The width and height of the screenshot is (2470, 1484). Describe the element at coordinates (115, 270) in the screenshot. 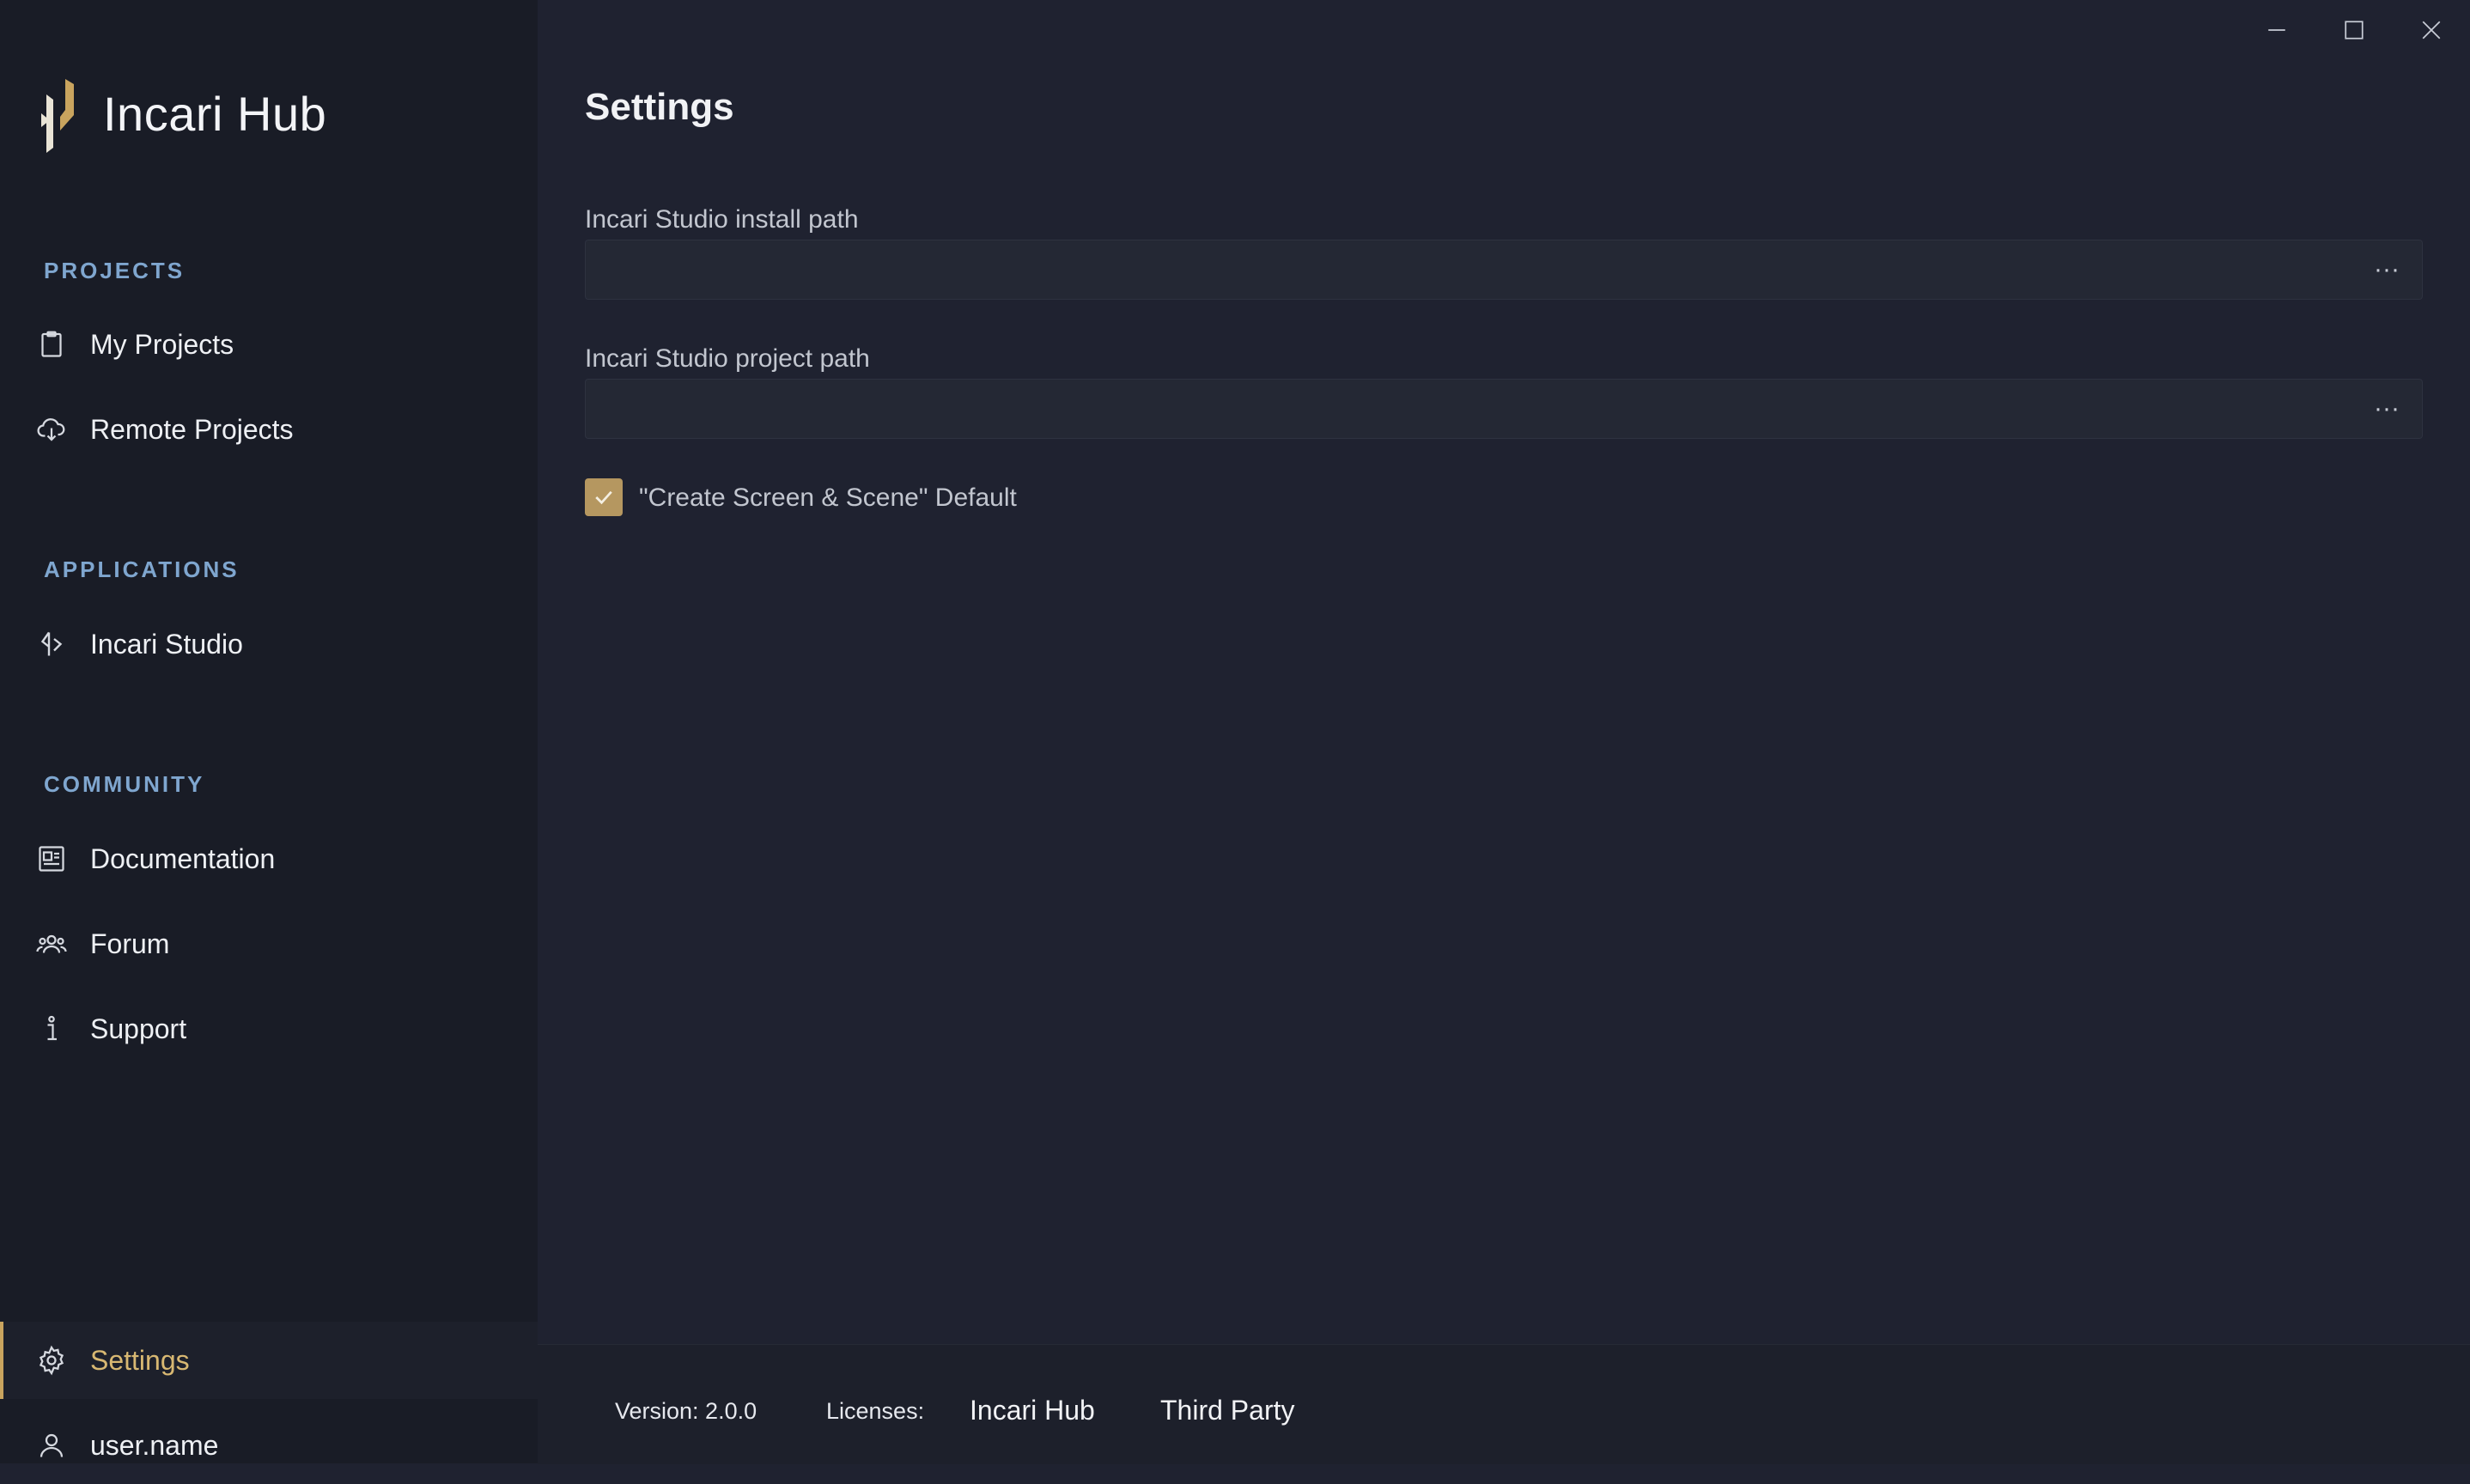

I see `section-header-projects: PROJECTS` at that location.